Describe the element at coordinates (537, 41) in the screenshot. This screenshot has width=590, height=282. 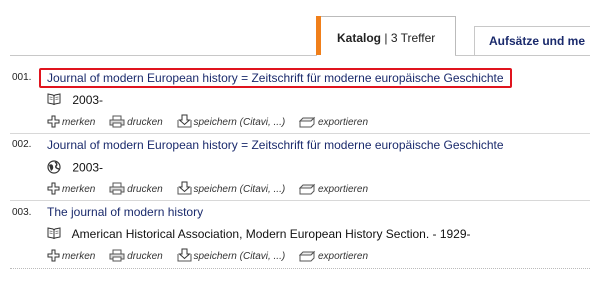
I see `tab-aufsaetze-label: Aufsätze und me` at that location.